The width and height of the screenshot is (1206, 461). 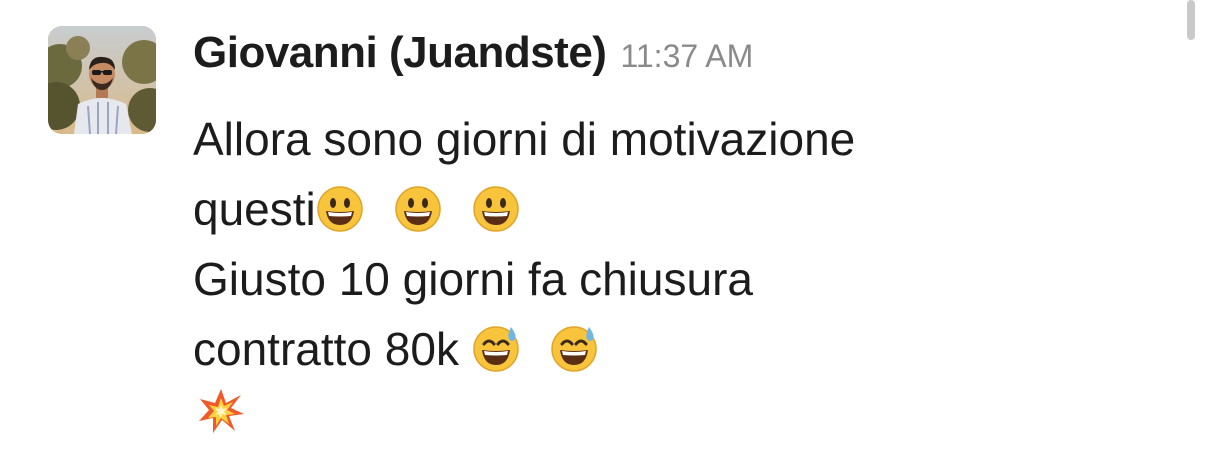 What do you see at coordinates (400, 53) in the screenshot?
I see `sender-name: Giovanni (Juandste)` at bounding box center [400, 53].